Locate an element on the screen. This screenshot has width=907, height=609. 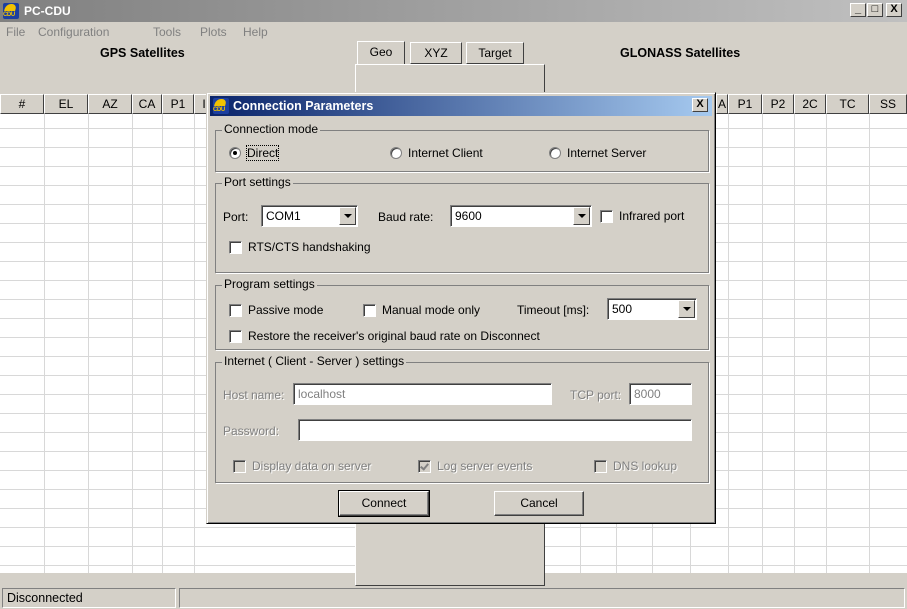
manual-mode-label: Manual mode only is located at coordinates (431, 310).